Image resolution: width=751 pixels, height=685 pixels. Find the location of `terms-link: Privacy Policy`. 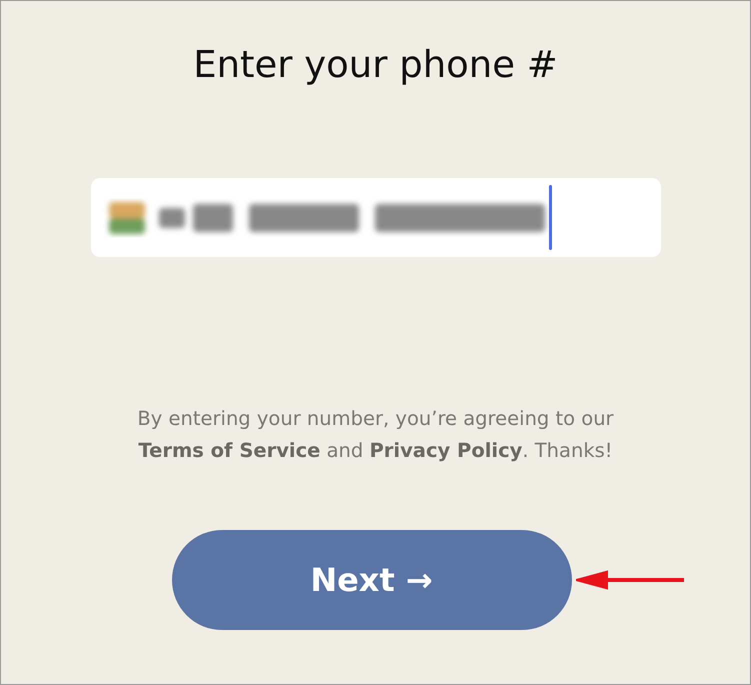

terms-link: Privacy Policy is located at coordinates (446, 450).